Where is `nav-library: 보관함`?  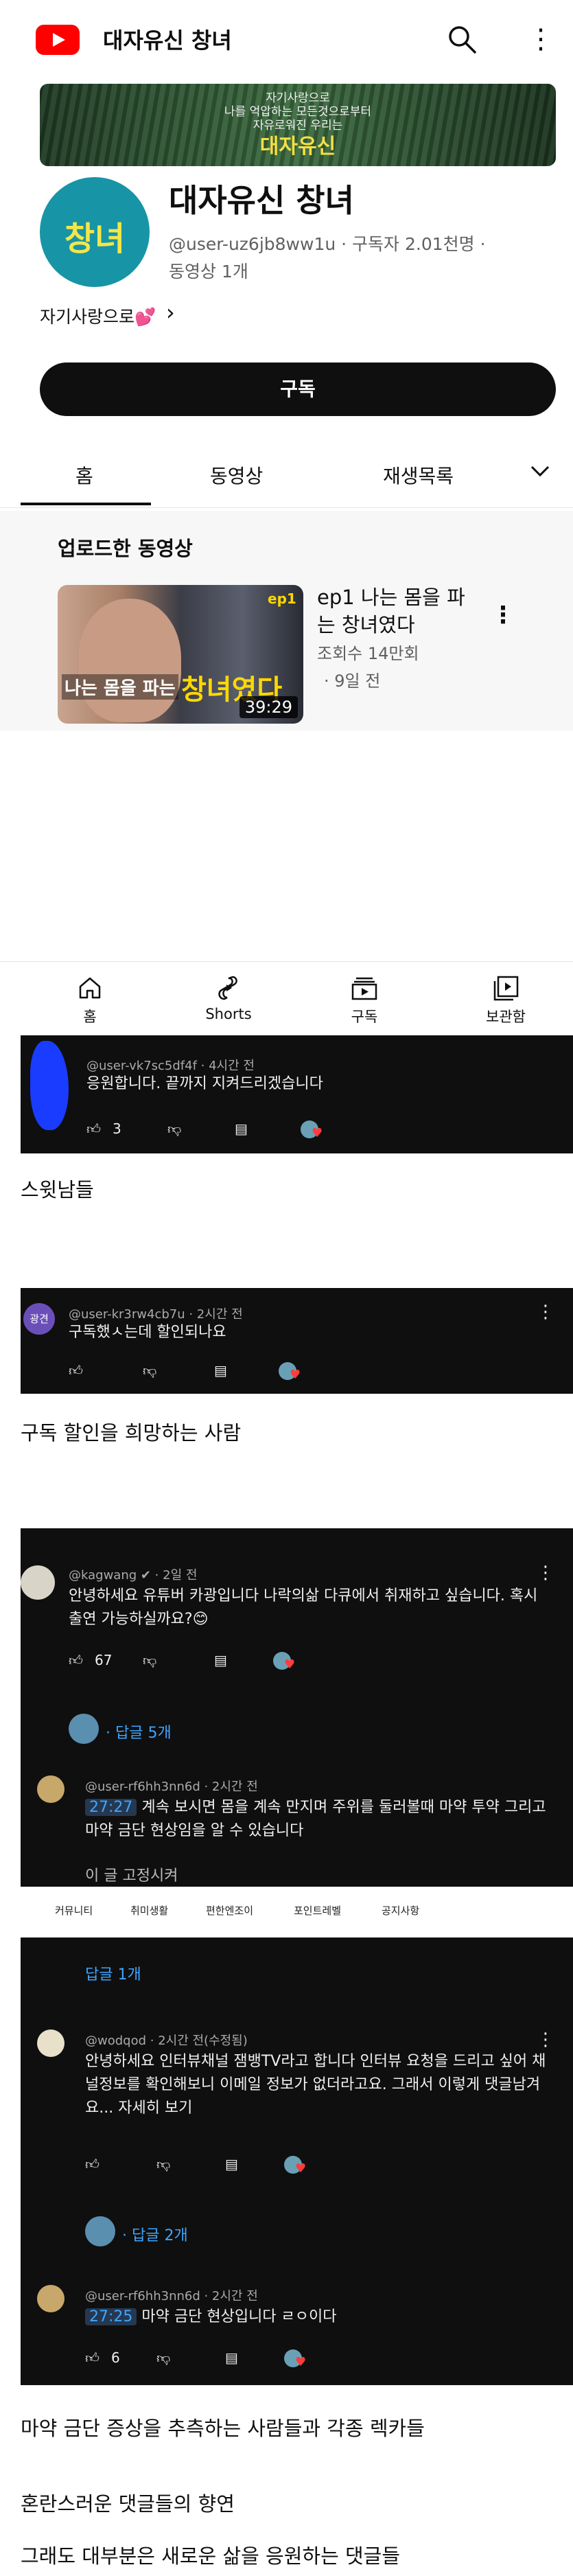 nav-library: 보관함 is located at coordinates (506, 1000).